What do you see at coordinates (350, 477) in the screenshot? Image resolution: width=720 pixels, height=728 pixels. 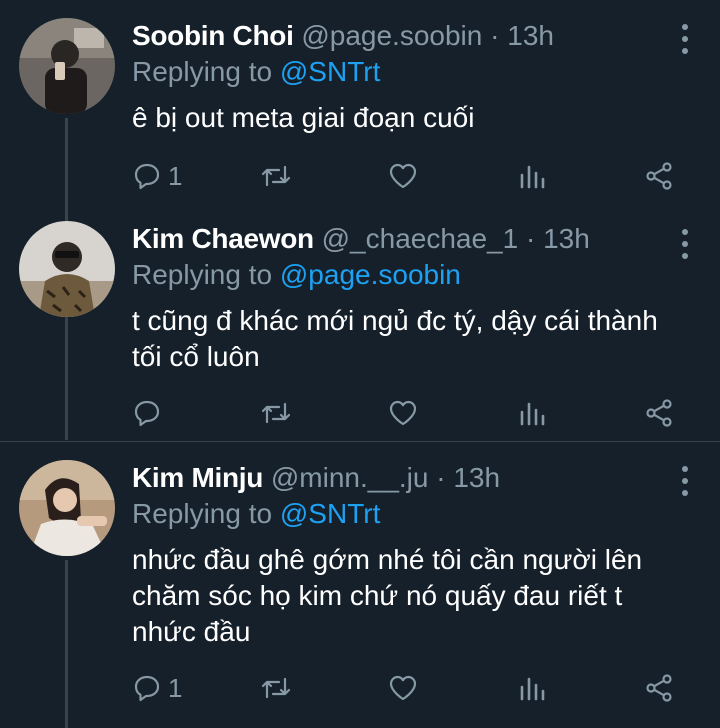 I see `author-handle: @minn.__.ju` at bounding box center [350, 477].